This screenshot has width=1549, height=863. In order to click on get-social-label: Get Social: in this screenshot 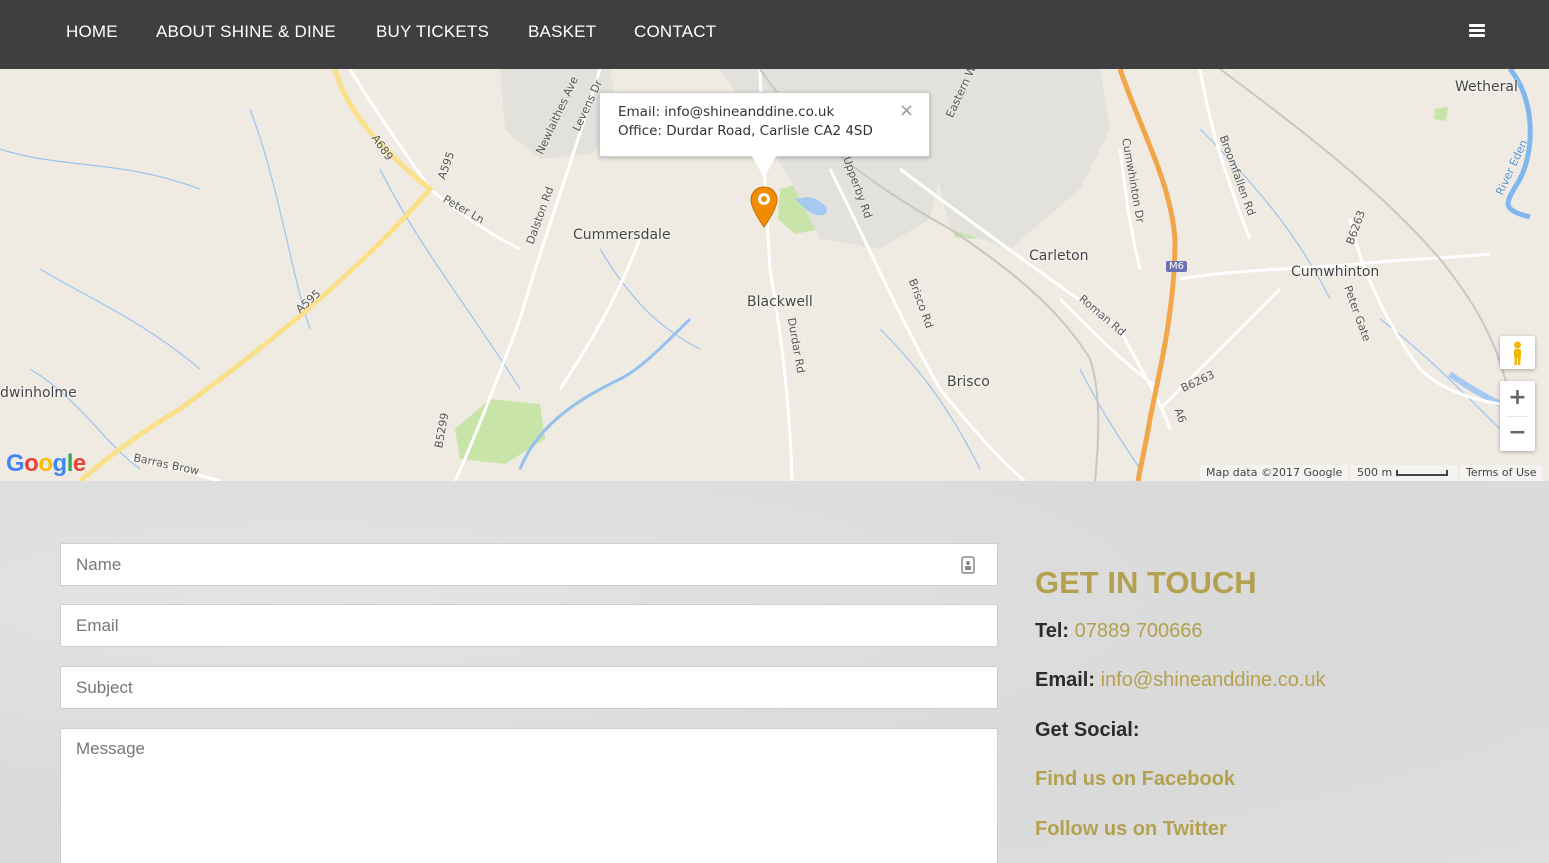, I will do `click(1087, 730)`.